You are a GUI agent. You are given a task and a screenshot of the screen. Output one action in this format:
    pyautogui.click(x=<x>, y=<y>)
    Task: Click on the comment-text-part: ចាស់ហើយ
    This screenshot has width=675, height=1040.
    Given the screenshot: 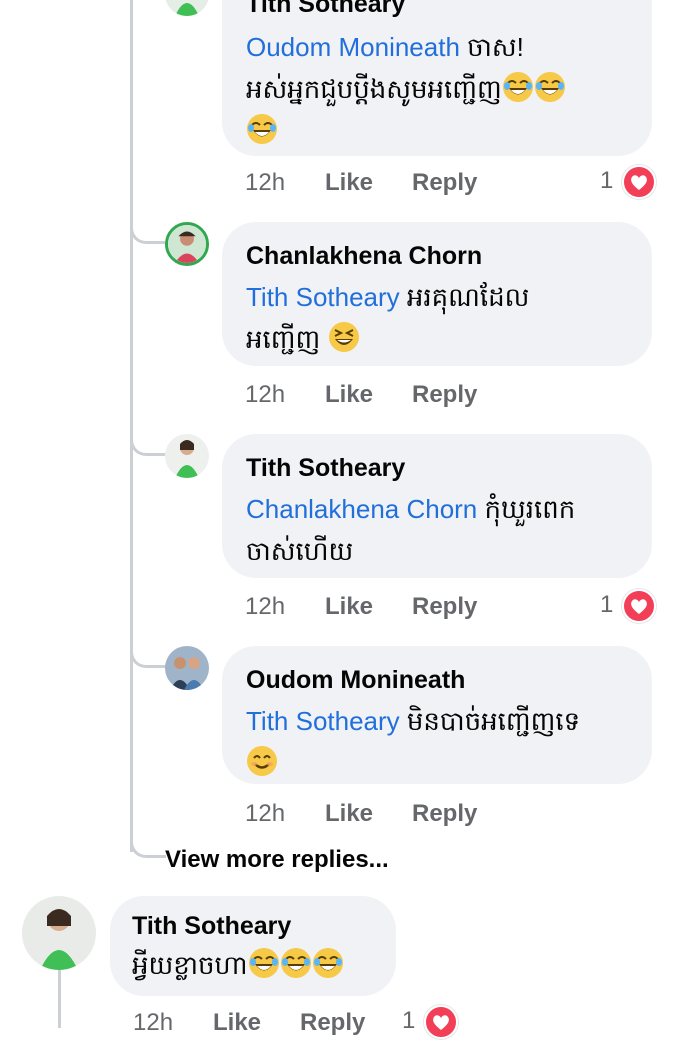 What is the action you would take?
    pyautogui.click(x=300, y=551)
    